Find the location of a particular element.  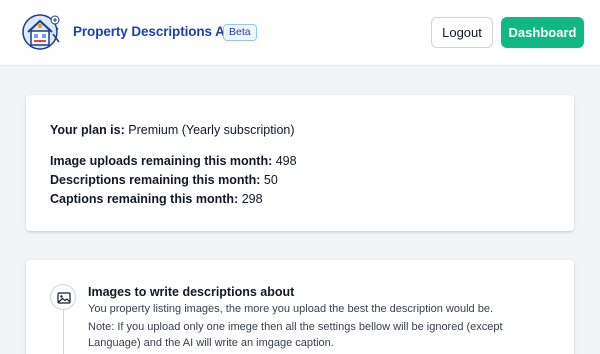

plan-label: Your plan is: is located at coordinates (87, 130).